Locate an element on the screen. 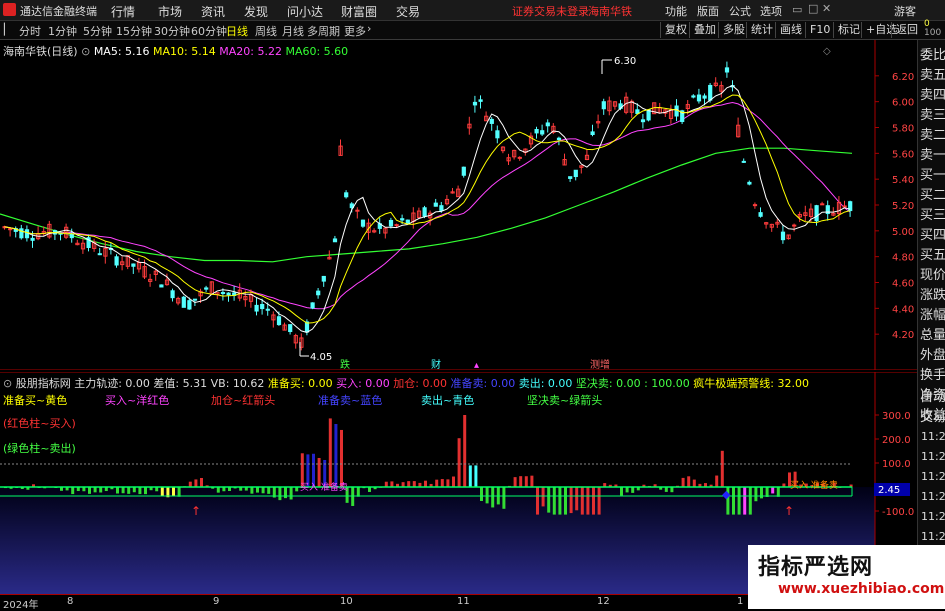 The width and height of the screenshot is (945, 611). quote-label: 委比 is located at coordinates (932, 55).